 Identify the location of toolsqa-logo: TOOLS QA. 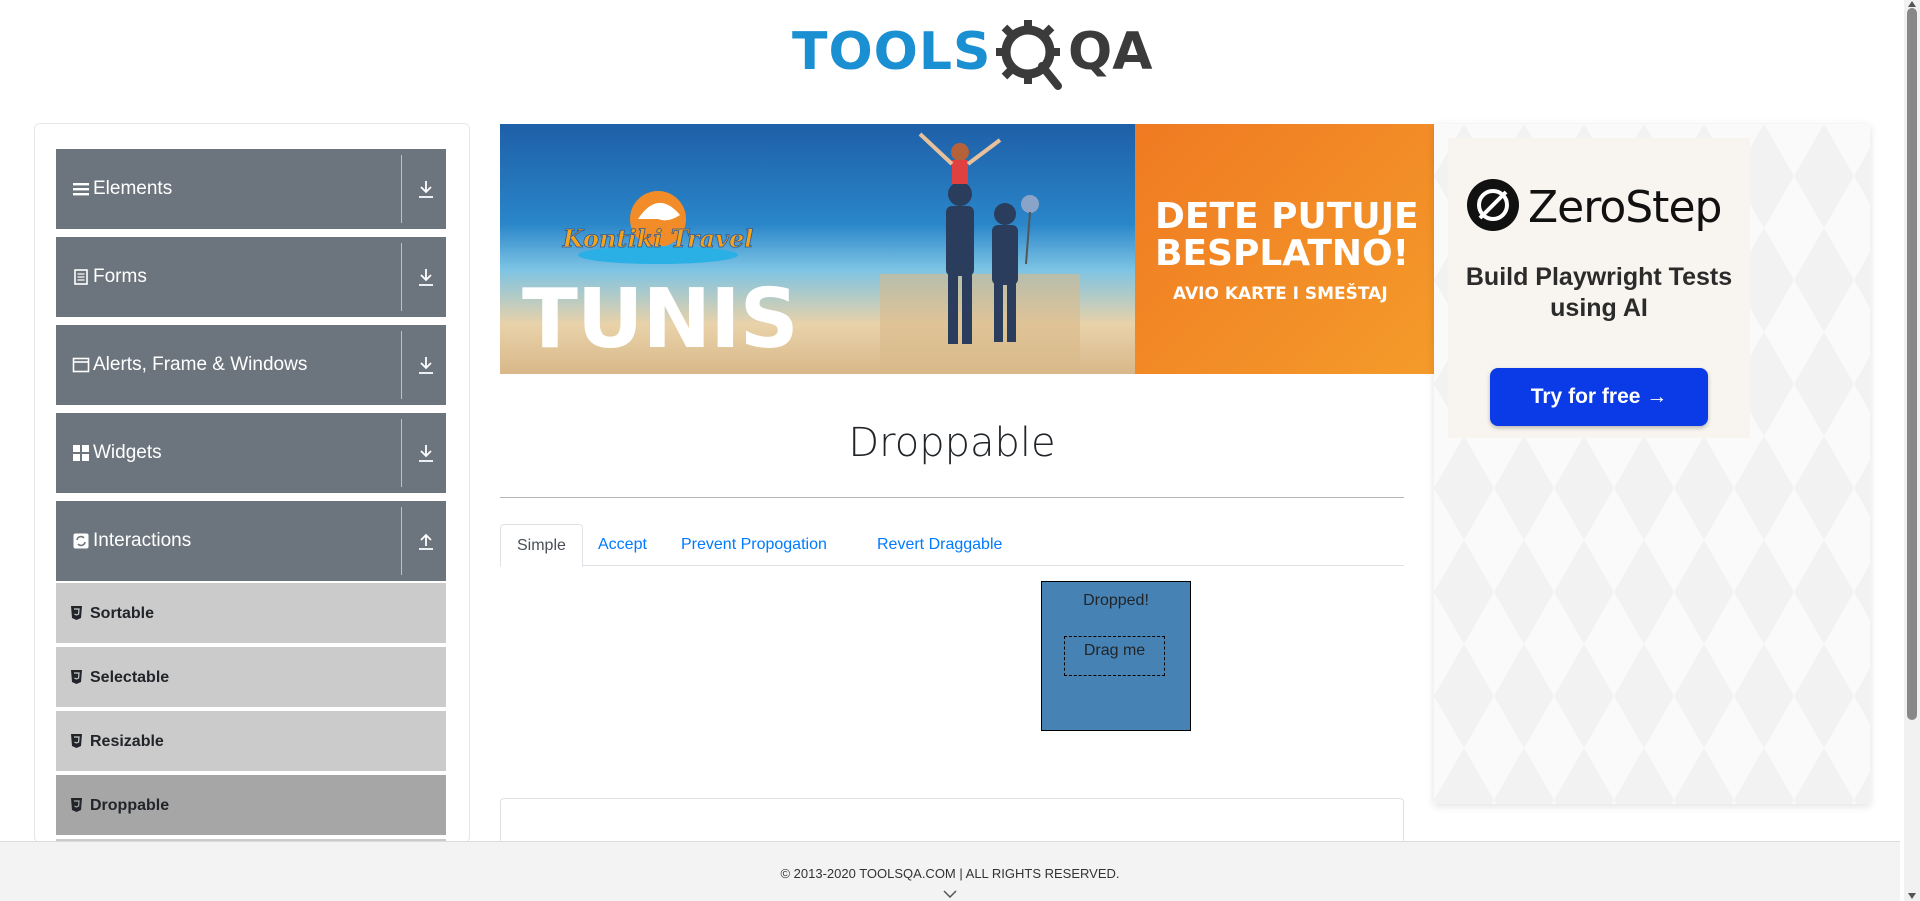
(972, 53).